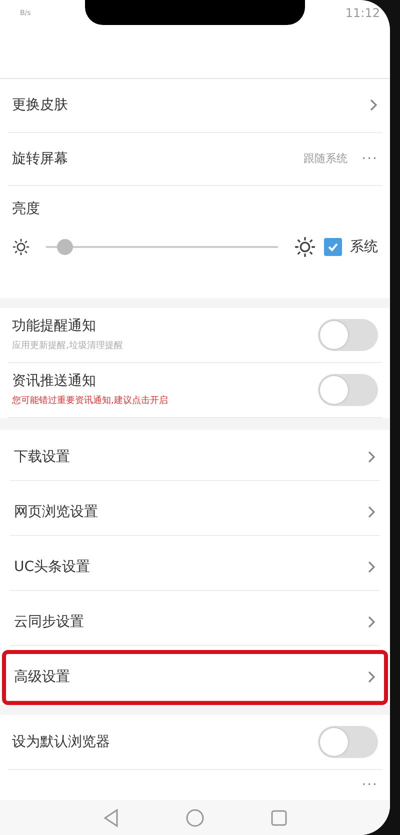 This screenshot has height=835, width=400. I want to click on row-label: 旋转屏幕, so click(40, 159).